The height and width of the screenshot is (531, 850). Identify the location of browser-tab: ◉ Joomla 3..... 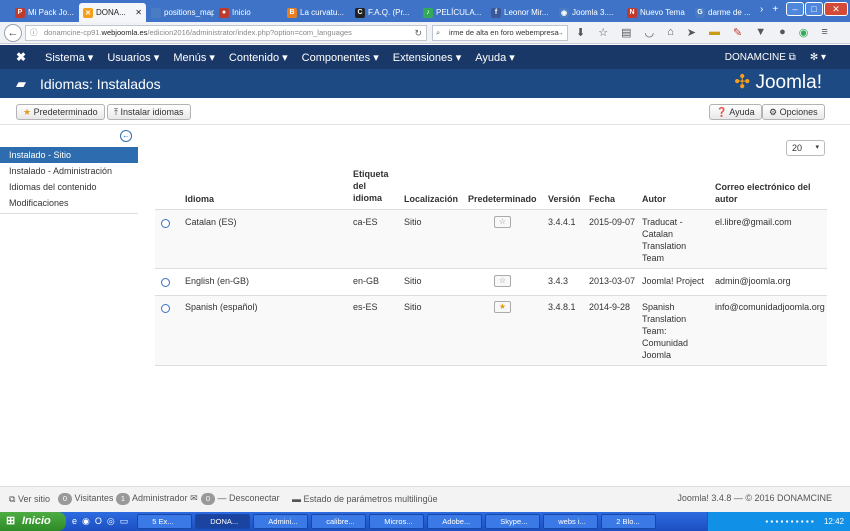
(588, 12).